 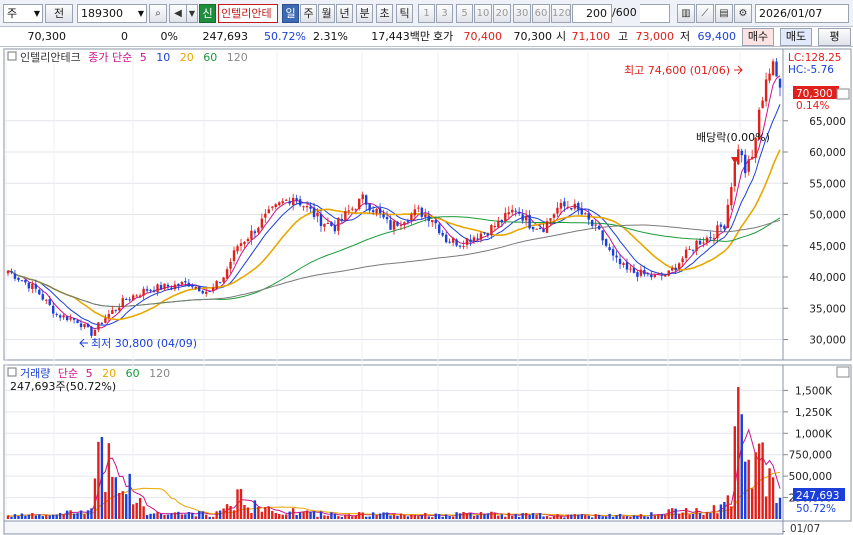 I want to click on code-input: 189300 ▼, so click(x=112, y=13).